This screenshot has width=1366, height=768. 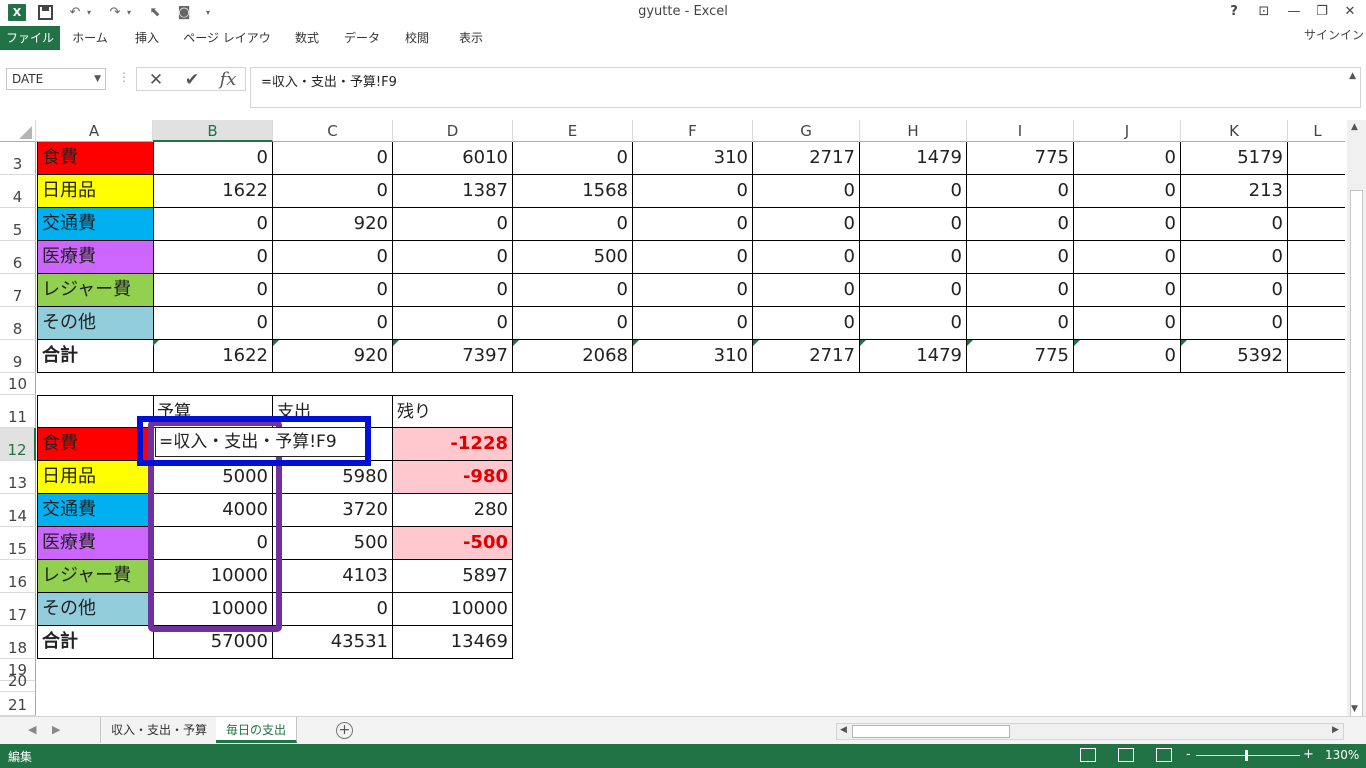 I want to click on column-header-a: A, so click(x=94, y=131).